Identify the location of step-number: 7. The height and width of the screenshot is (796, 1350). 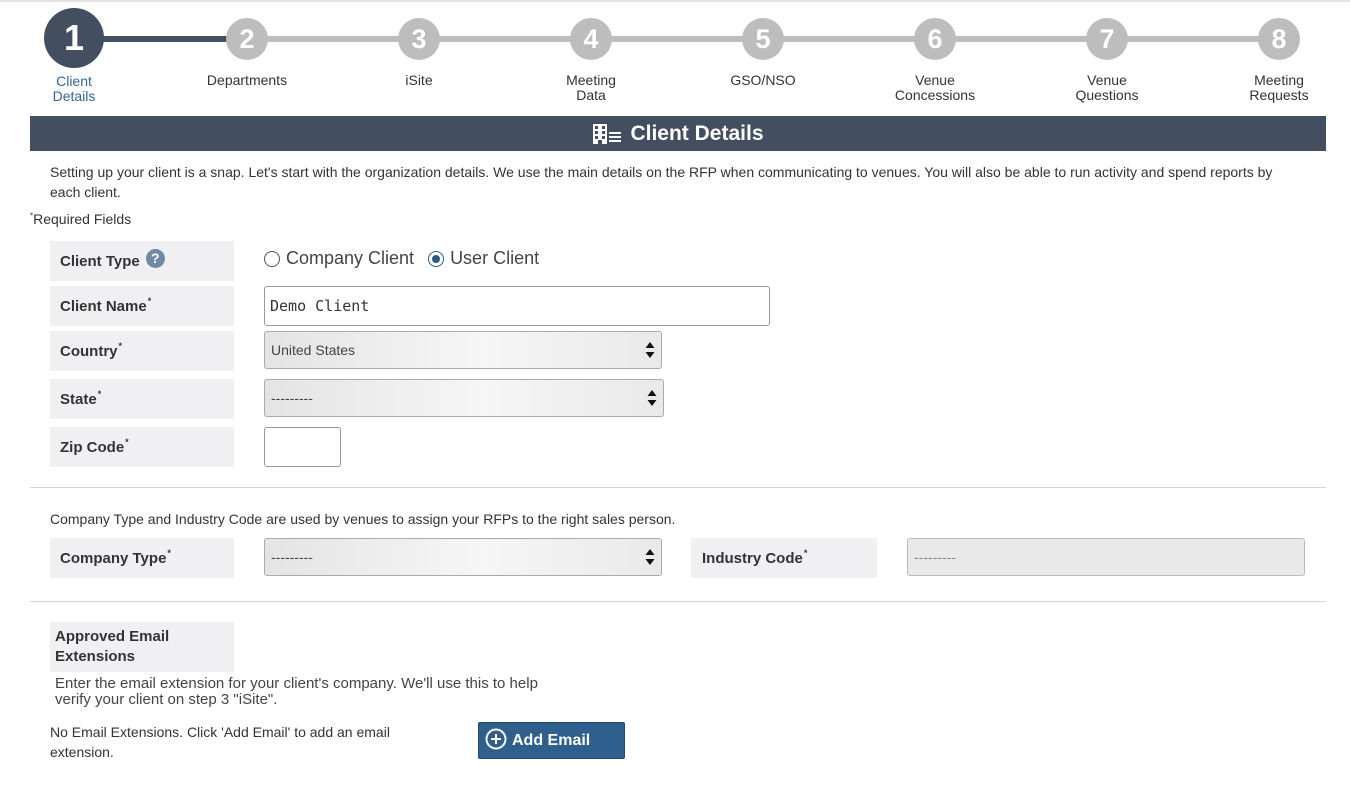
(1107, 39).